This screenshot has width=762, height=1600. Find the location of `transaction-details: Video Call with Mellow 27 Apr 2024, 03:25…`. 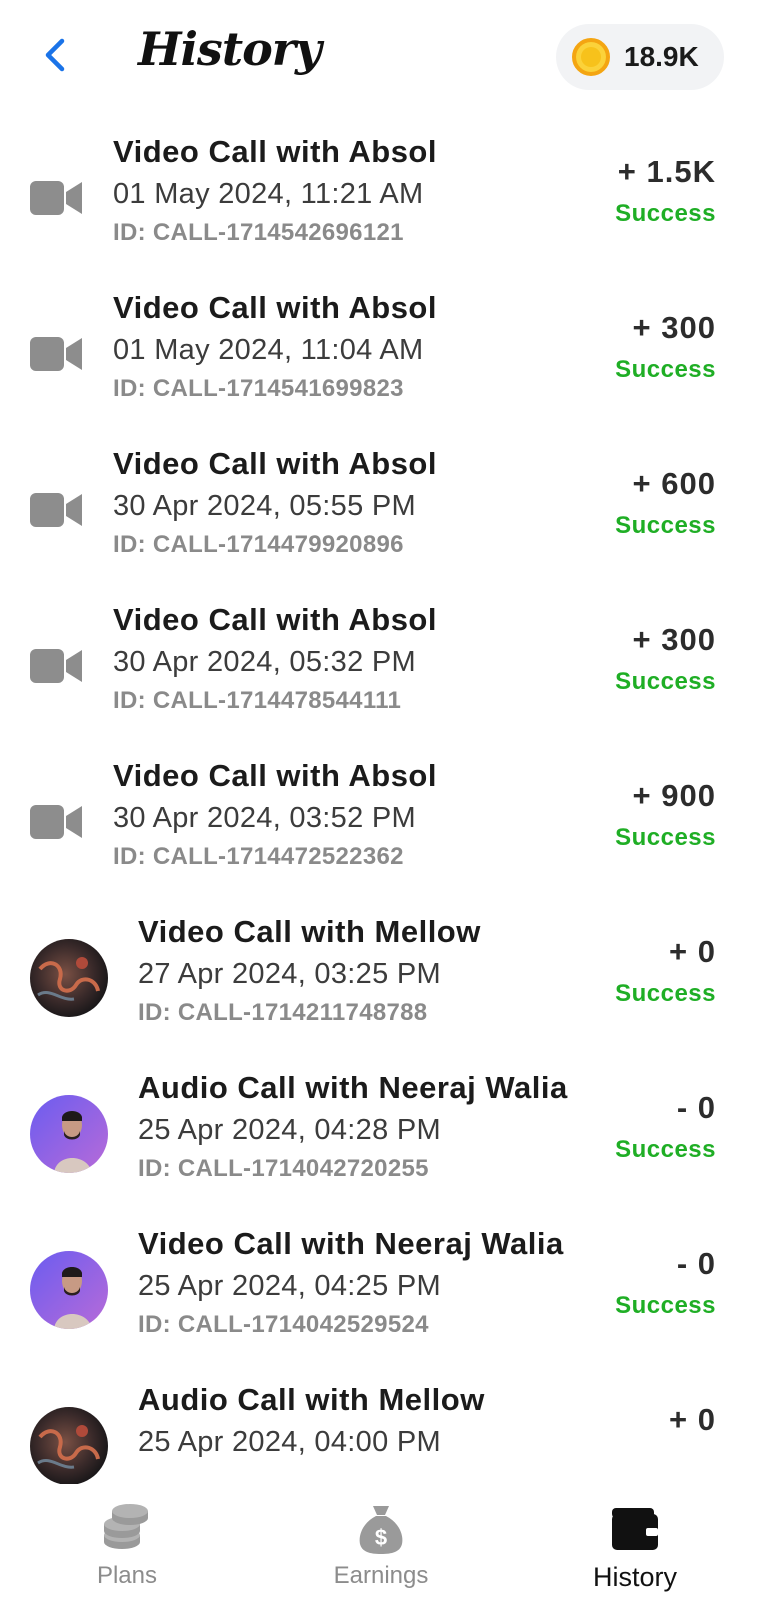

transaction-details: Video Call with Mellow 27 Apr 2024, 03:25… is located at coordinates (309, 970).